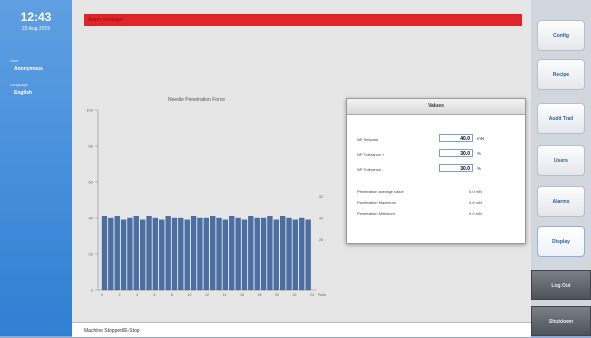 The width and height of the screenshot is (591, 338). Describe the element at coordinates (561, 201) in the screenshot. I see `alarms-button: Alarms` at that location.